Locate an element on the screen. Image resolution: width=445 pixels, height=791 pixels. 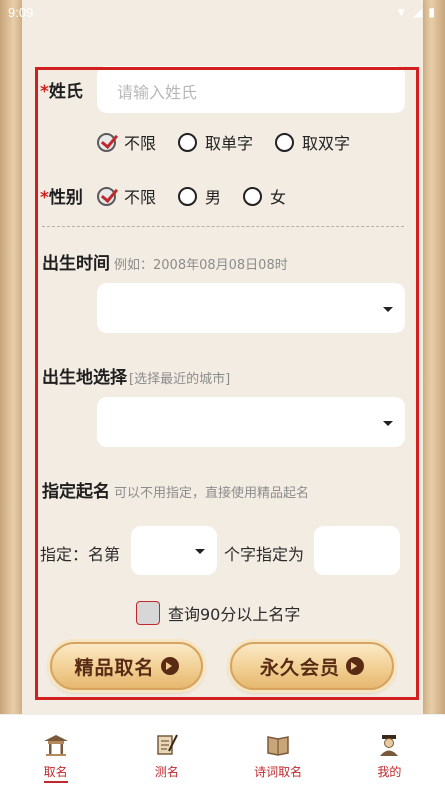
scroll-edge-right is located at coordinates (434, 357).